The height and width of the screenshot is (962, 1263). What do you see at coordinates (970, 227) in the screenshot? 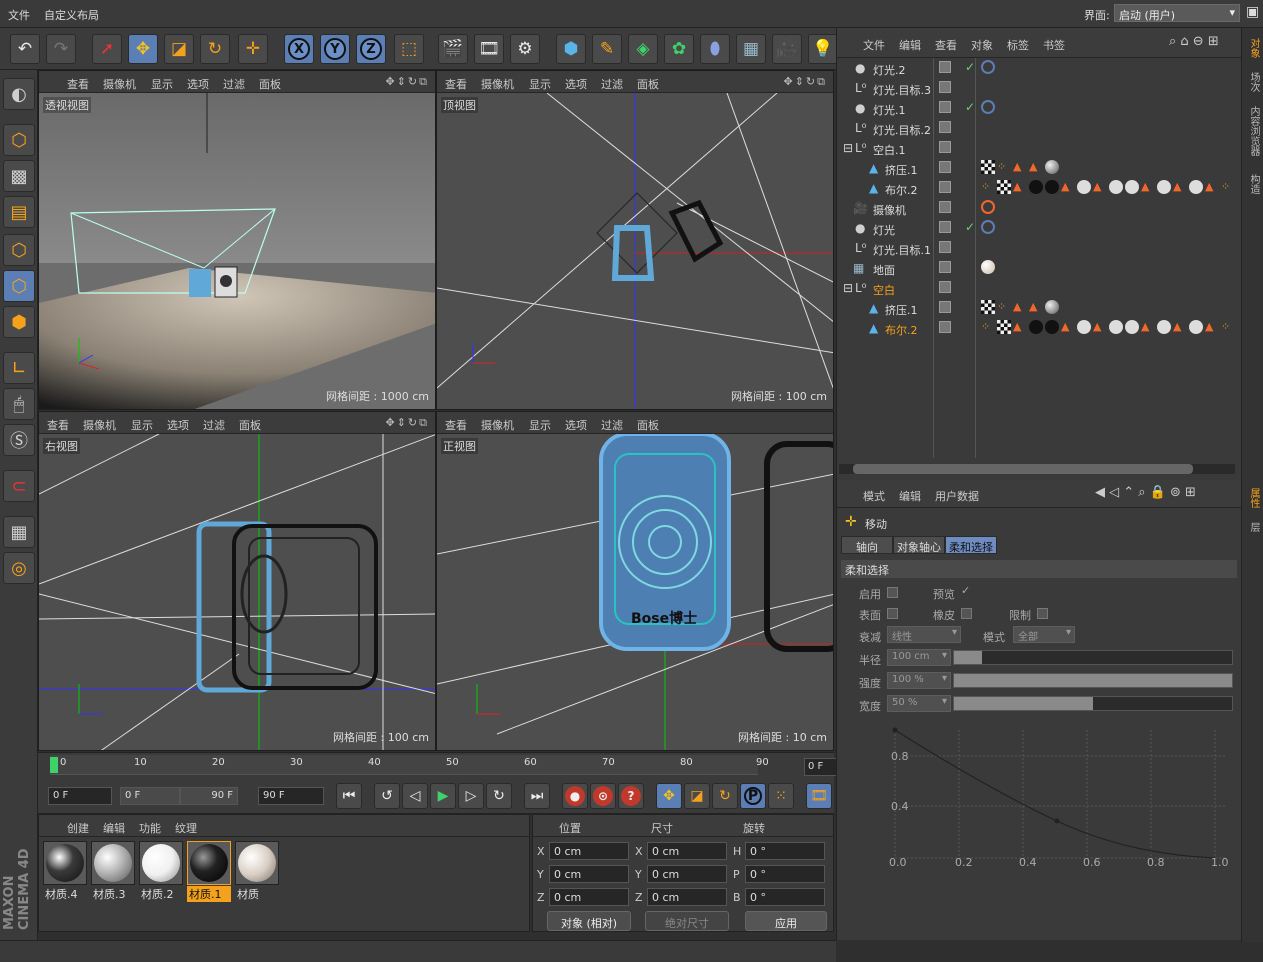
I see `enabled-check-icon: ✓` at bounding box center [970, 227].